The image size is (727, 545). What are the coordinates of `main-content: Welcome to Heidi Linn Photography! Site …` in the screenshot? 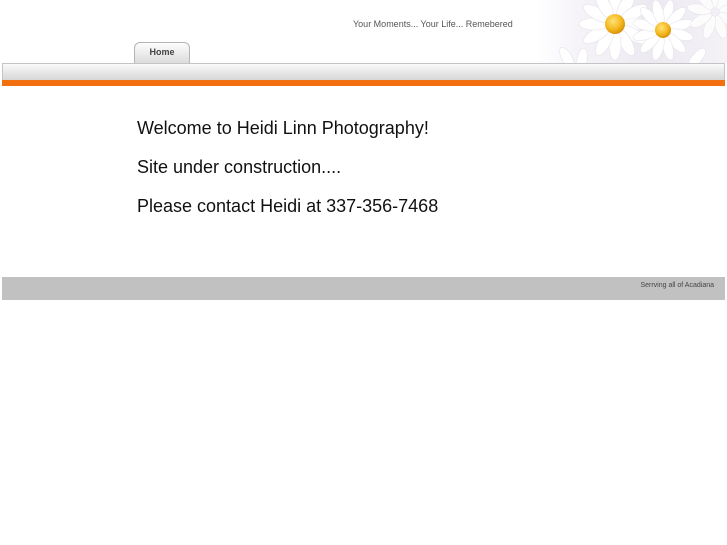 It's located at (287, 176).